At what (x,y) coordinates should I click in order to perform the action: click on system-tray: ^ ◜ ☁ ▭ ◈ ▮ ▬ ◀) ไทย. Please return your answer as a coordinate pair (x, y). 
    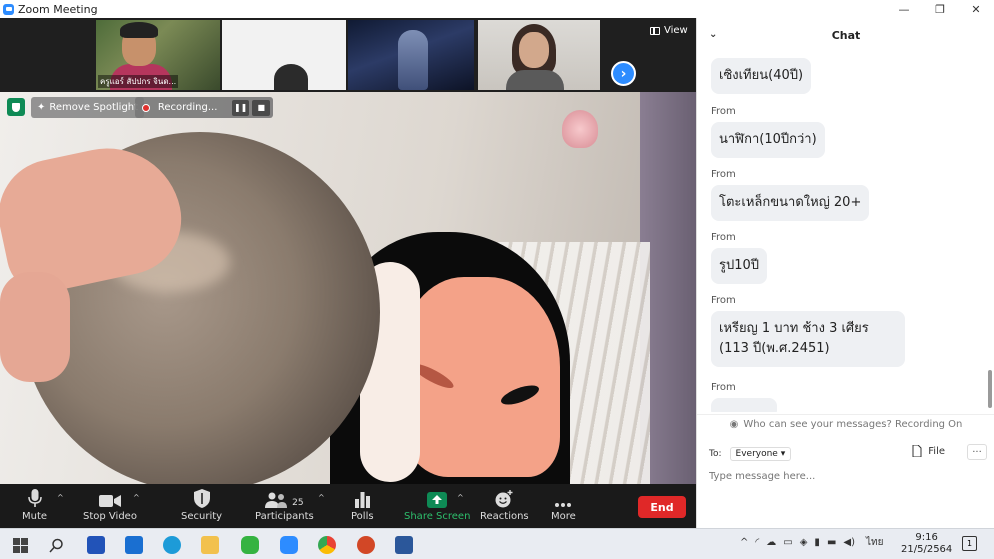
    Looking at the image, I should click on (811, 542).